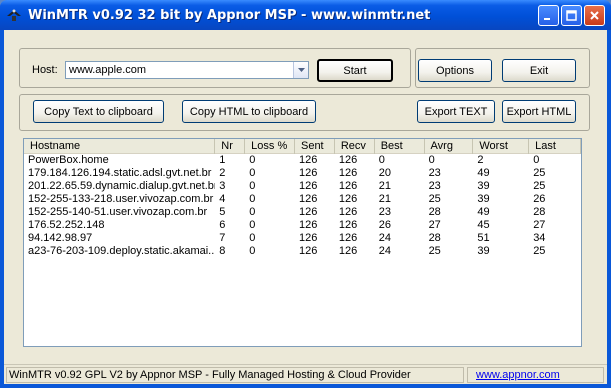  What do you see at coordinates (222, 186) in the screenshot?
I see `table-cell: 3` at bounding box center [222, 186].